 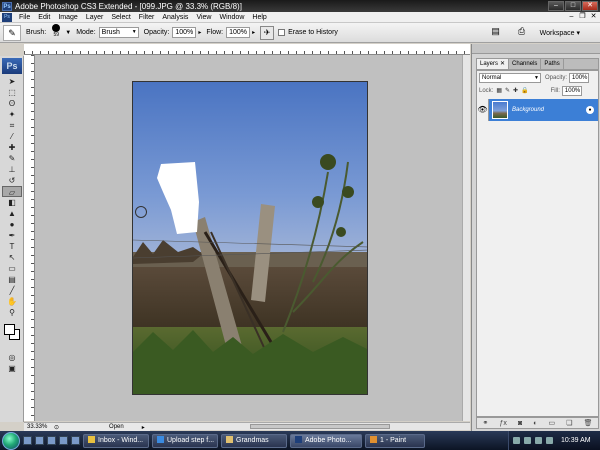 I want to click on zoom-level: 33.33%, so click(x=39, y=427).